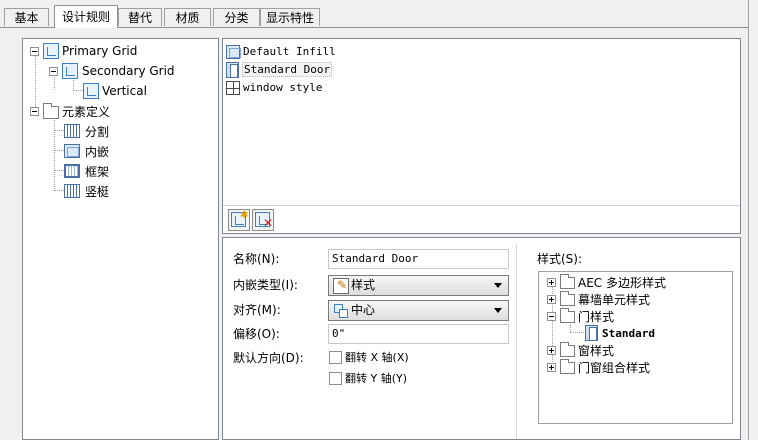 The width and height of the screenshot is (758, 440). I want to click on tab-materials: 材质, so click(187, 17).